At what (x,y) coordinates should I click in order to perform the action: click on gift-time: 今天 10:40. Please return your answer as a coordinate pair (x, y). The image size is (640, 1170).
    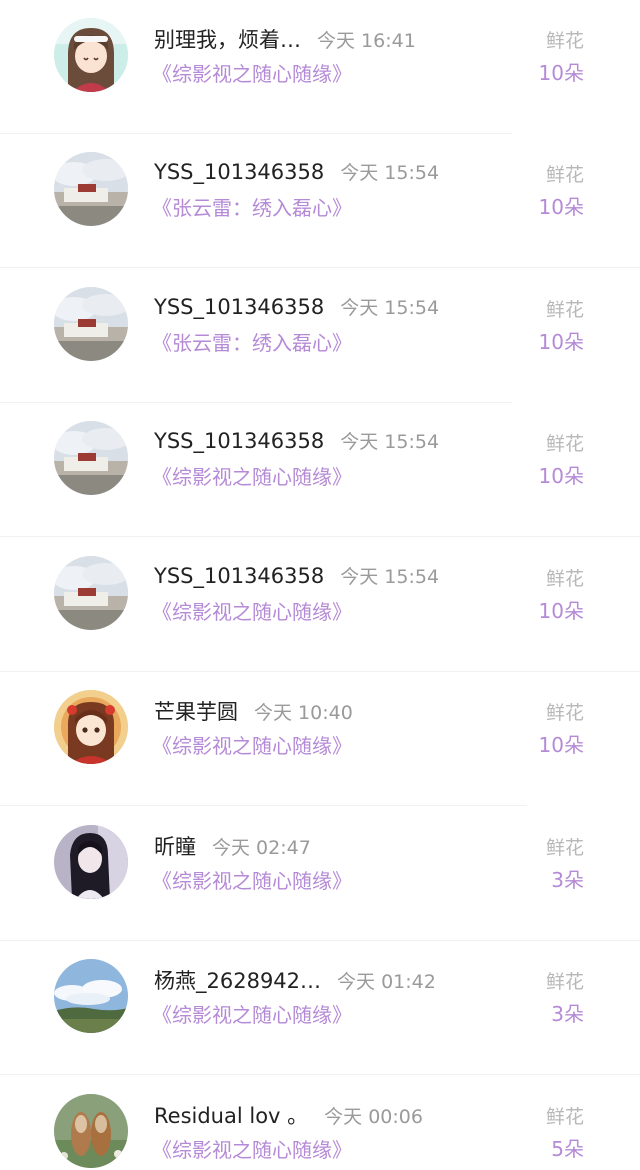
    Looking at the image, I should click on (303, 713).